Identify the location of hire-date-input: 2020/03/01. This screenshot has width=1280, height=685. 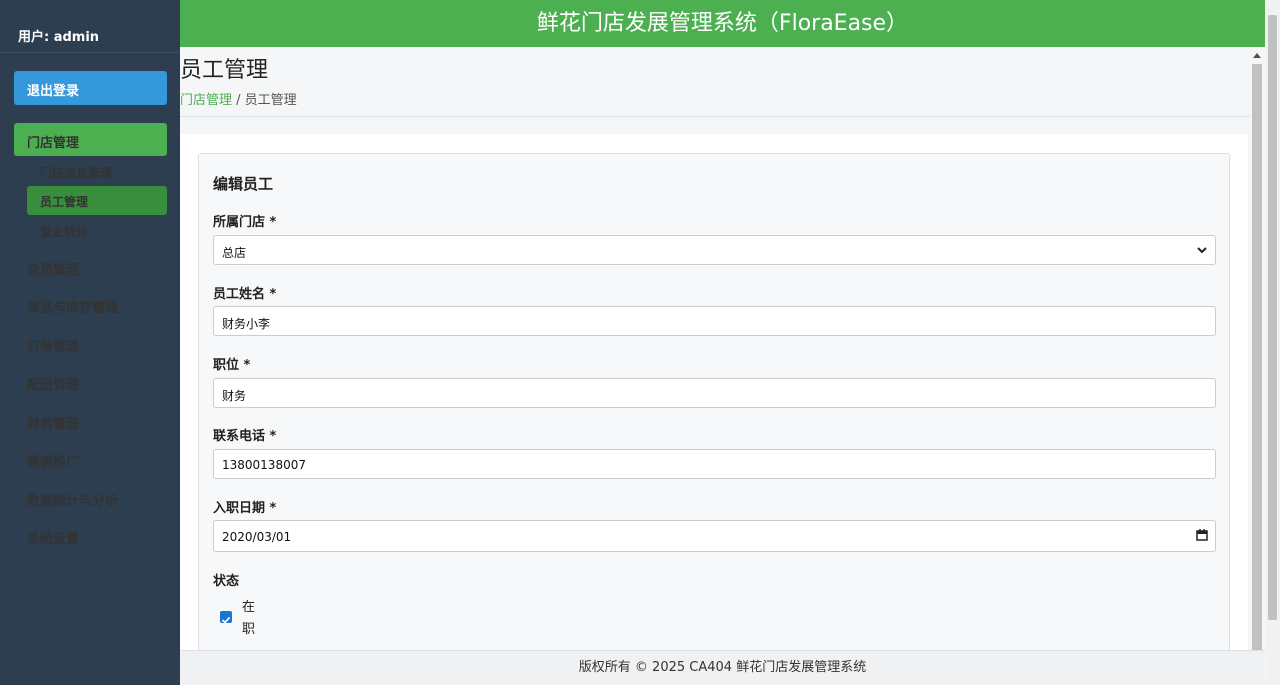
(714, 536).